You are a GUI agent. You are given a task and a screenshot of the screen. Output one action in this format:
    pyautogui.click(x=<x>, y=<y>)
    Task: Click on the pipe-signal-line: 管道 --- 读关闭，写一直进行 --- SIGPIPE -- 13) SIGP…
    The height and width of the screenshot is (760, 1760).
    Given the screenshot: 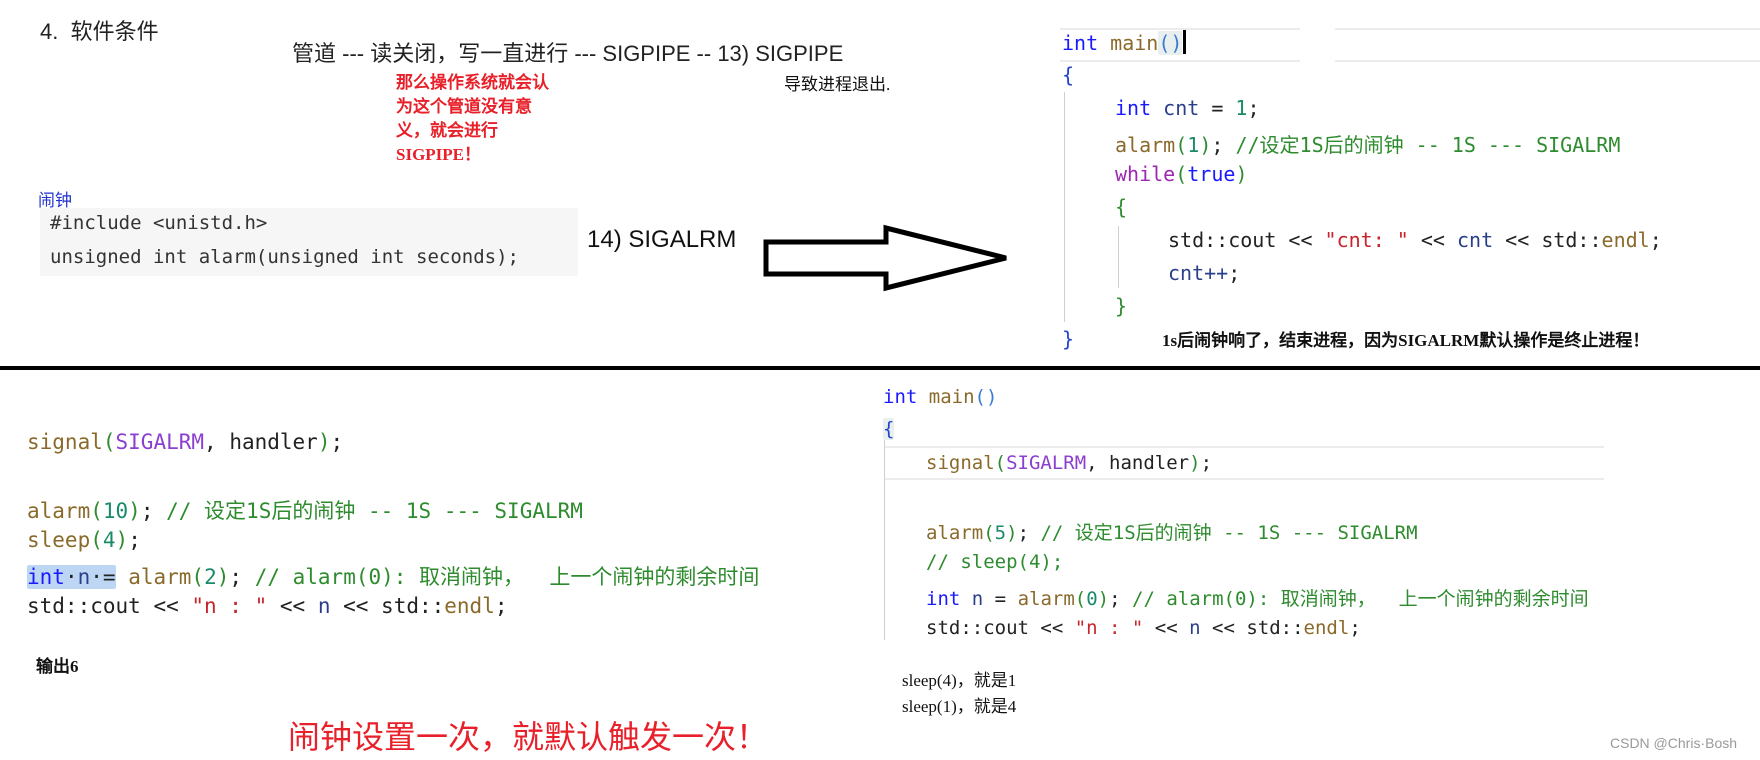 What is the action you would take?
    pyautogui.click(x=568, y=53)
    